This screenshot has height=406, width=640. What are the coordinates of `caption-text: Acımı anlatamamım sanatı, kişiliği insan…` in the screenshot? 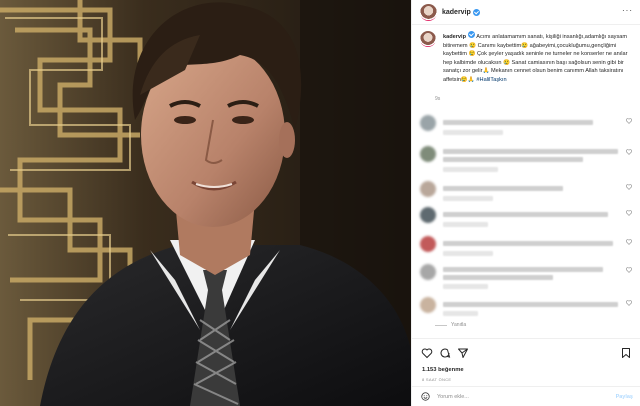 It's located at (535, 58).